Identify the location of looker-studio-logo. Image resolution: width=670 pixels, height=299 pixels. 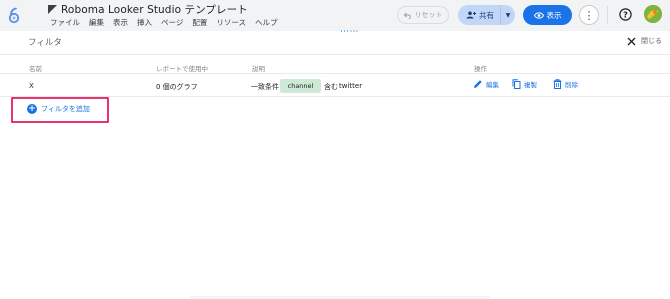
(14, 15).